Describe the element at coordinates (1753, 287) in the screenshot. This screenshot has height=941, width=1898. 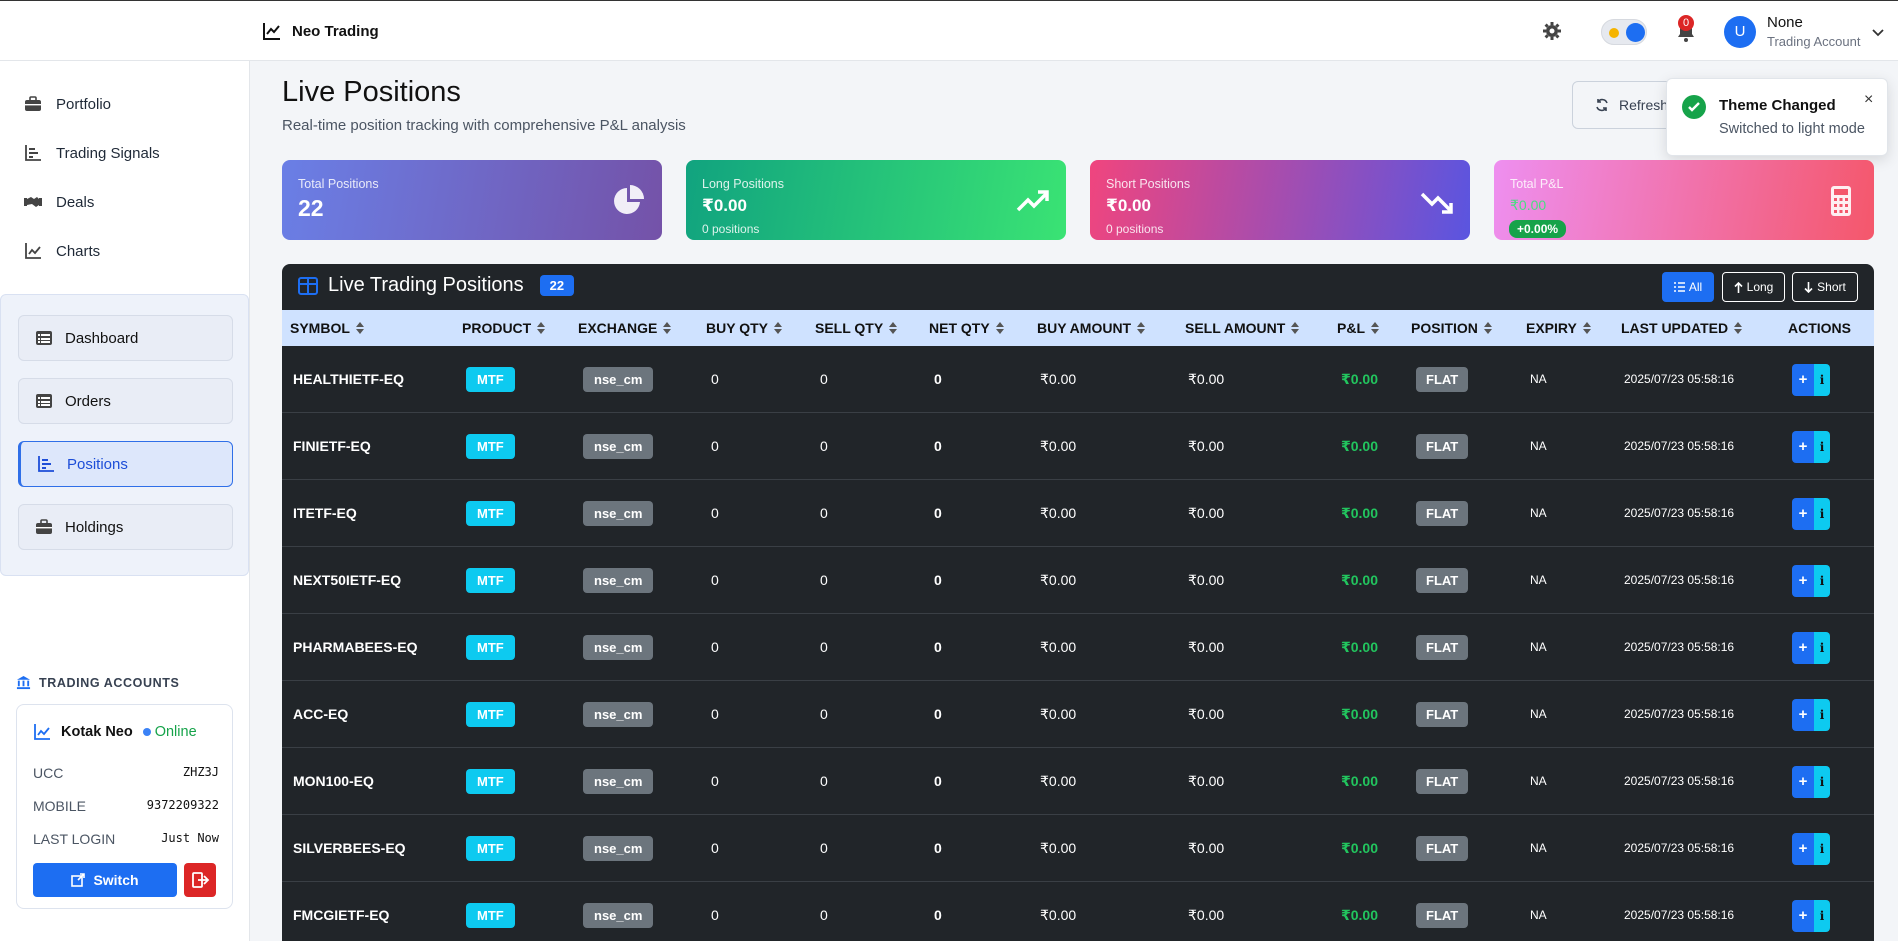
I see `filter-long-button: Long` at that location.